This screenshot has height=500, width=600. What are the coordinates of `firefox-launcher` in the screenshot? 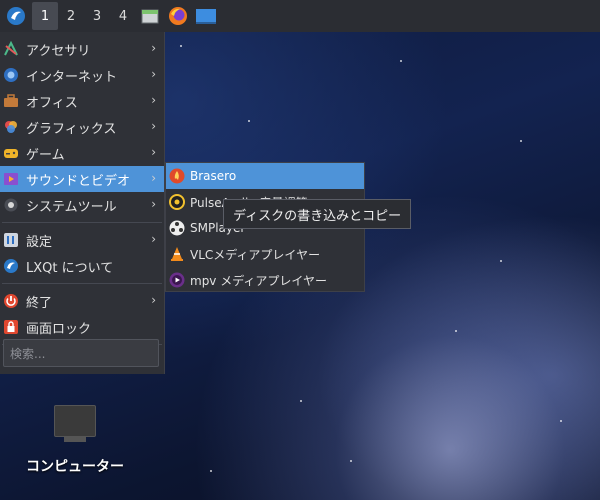 It's located at (178, 16).